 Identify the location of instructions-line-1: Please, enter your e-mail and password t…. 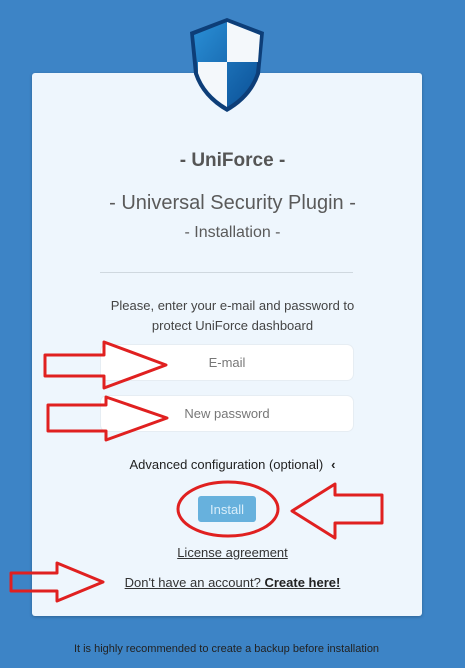
(232, 305).